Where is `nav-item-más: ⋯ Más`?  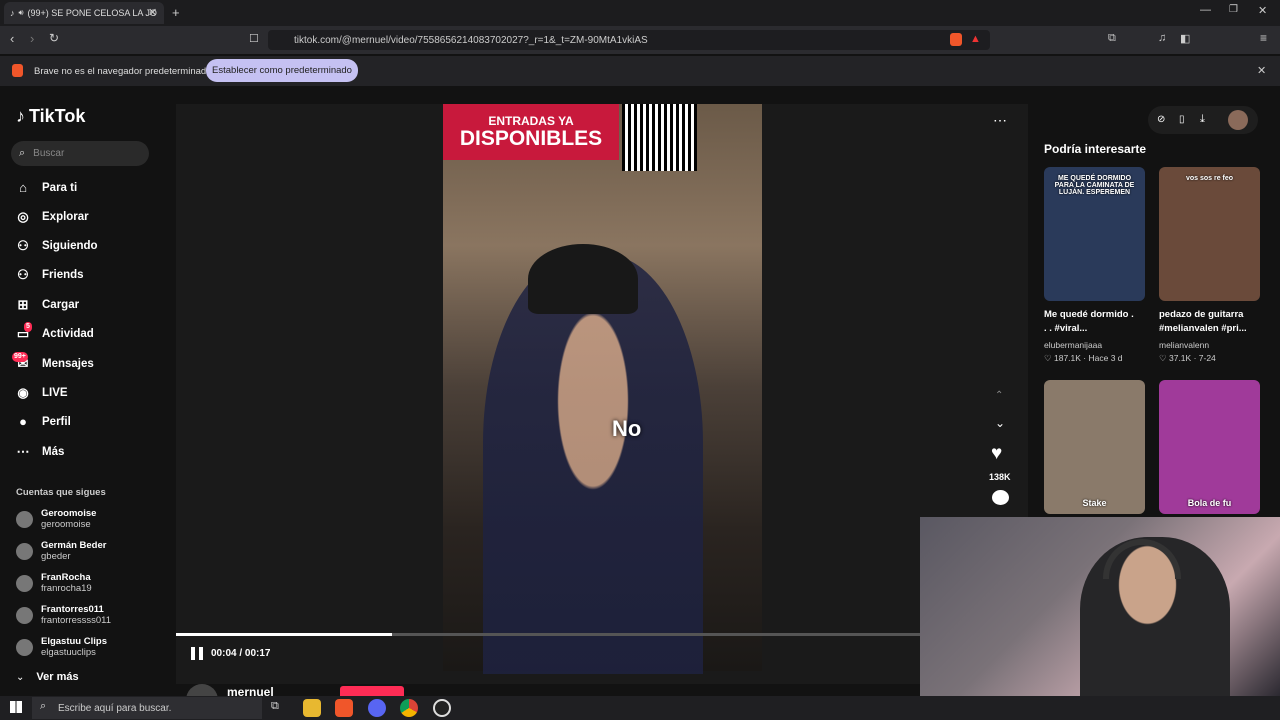 nav-item-más: ⋯ Más is located at coordinates (40, 452).